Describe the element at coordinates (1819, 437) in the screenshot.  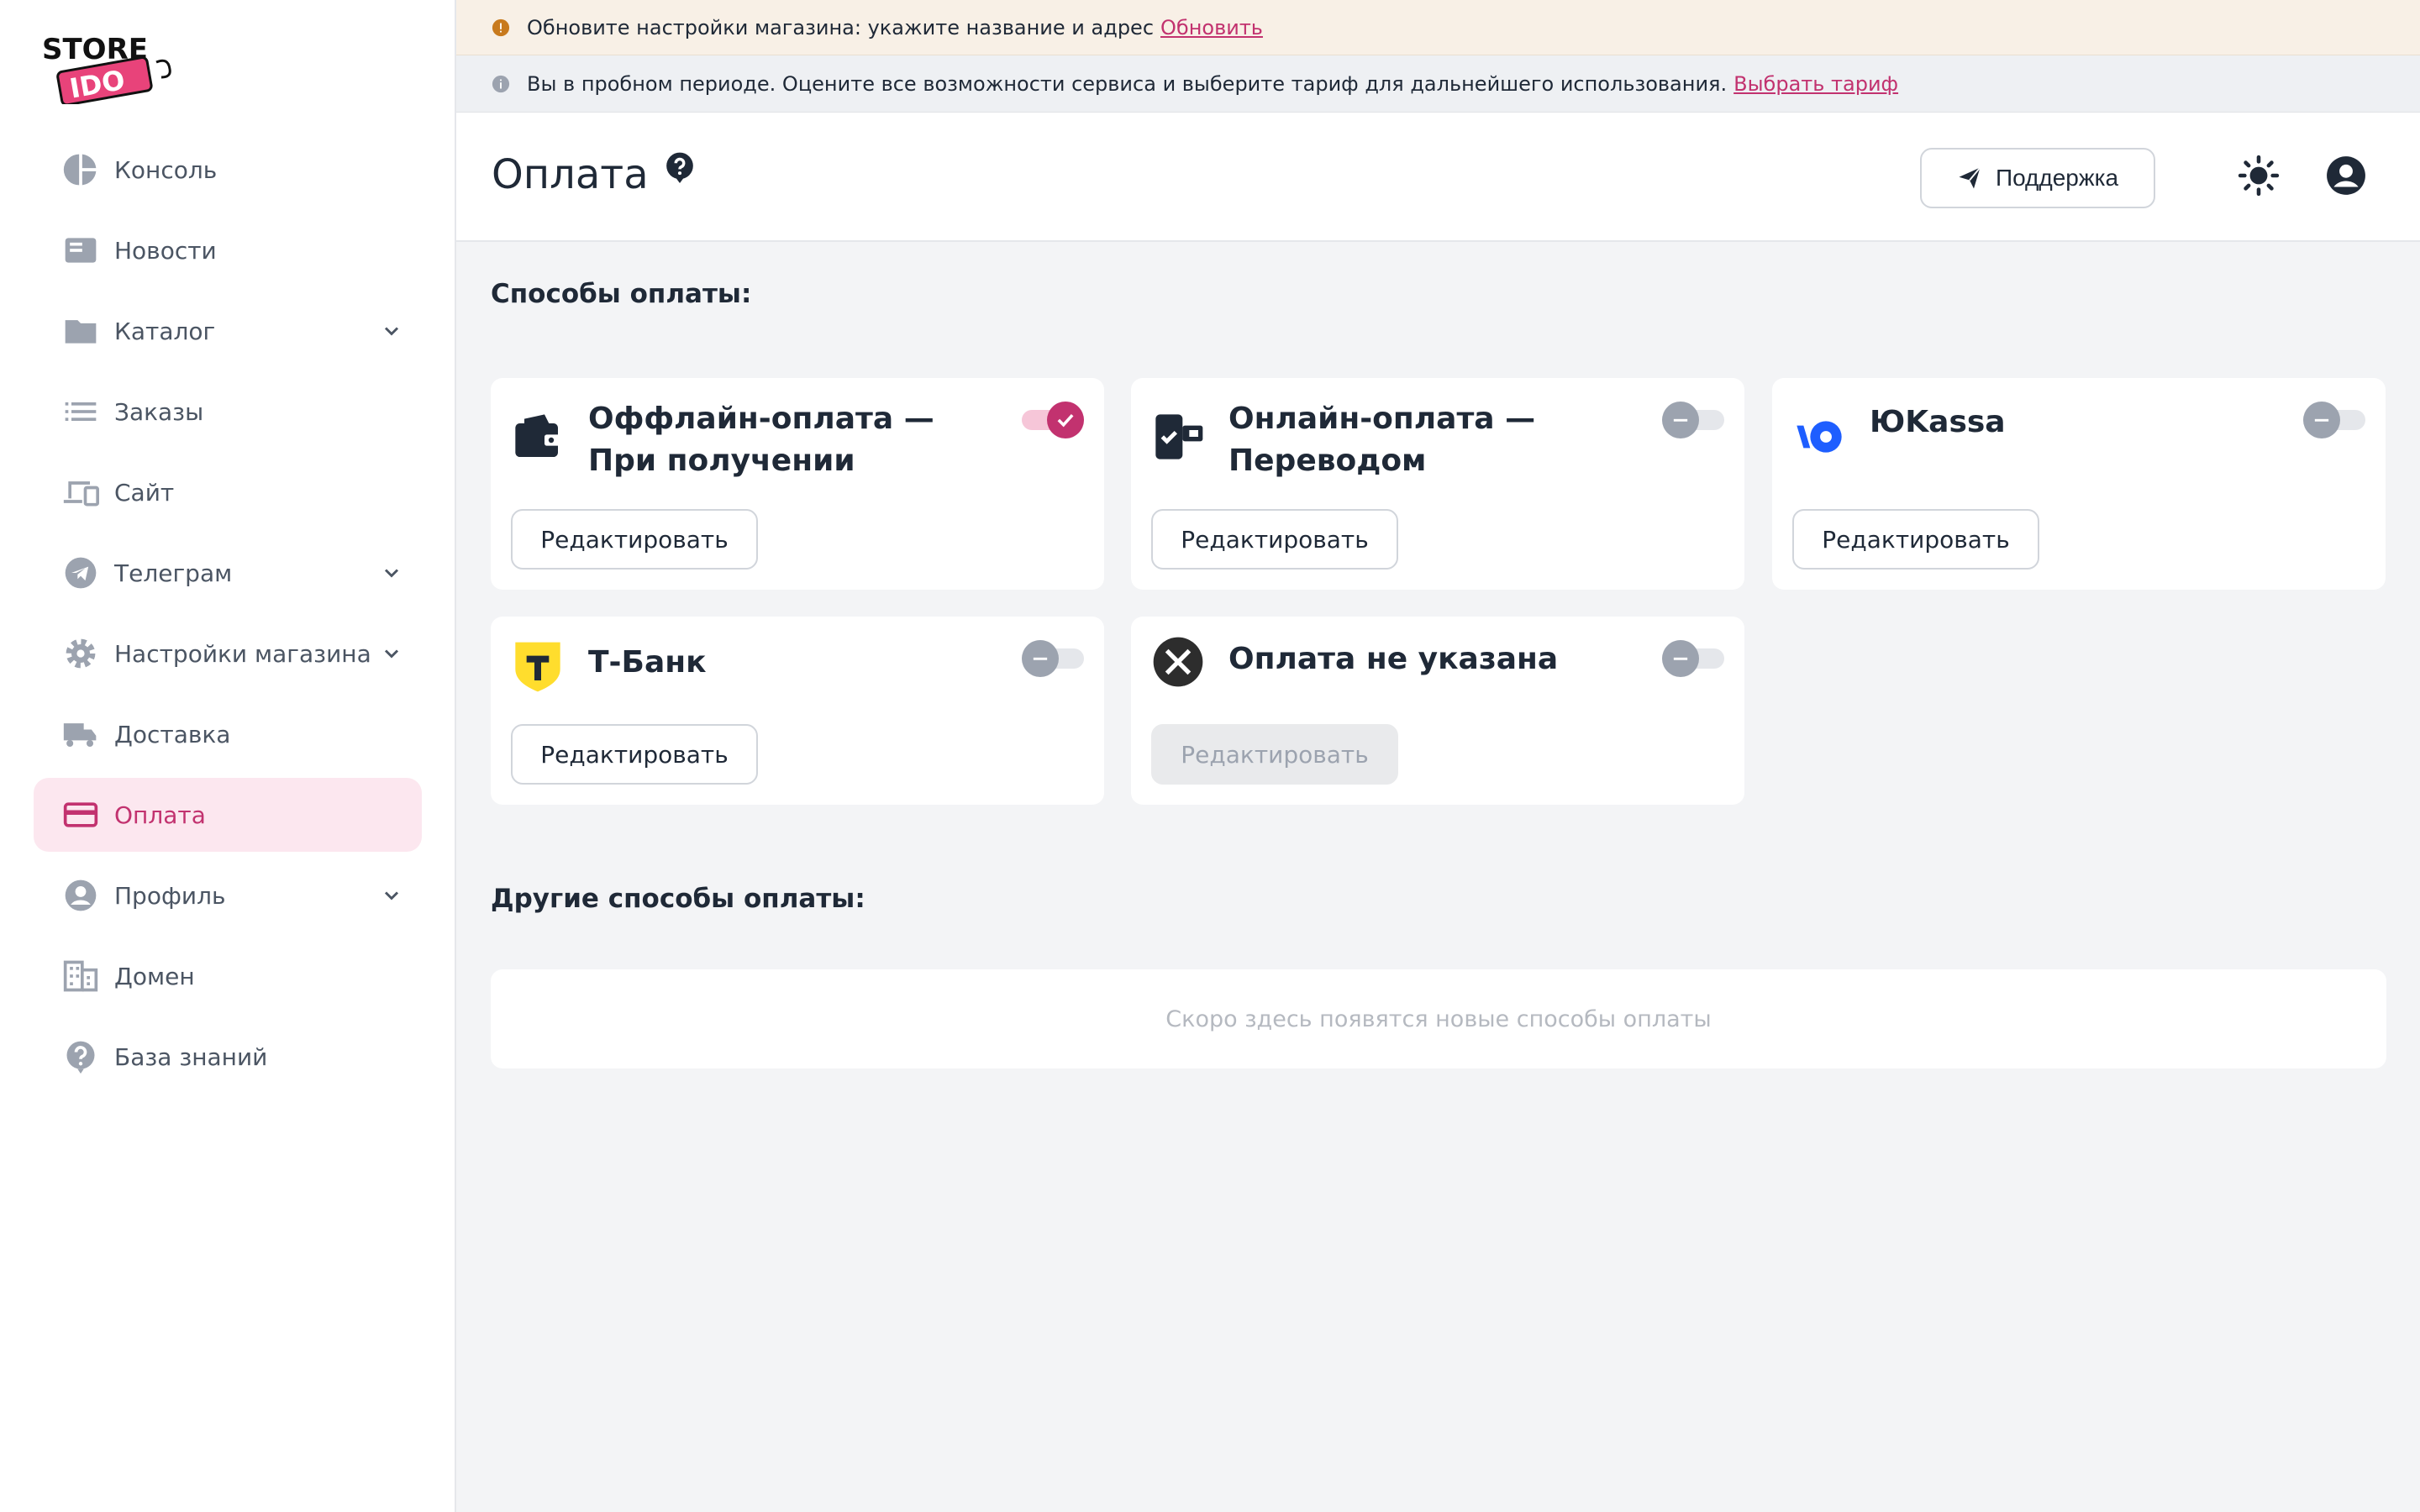
I see `yookassa-logo-icon` at that location.